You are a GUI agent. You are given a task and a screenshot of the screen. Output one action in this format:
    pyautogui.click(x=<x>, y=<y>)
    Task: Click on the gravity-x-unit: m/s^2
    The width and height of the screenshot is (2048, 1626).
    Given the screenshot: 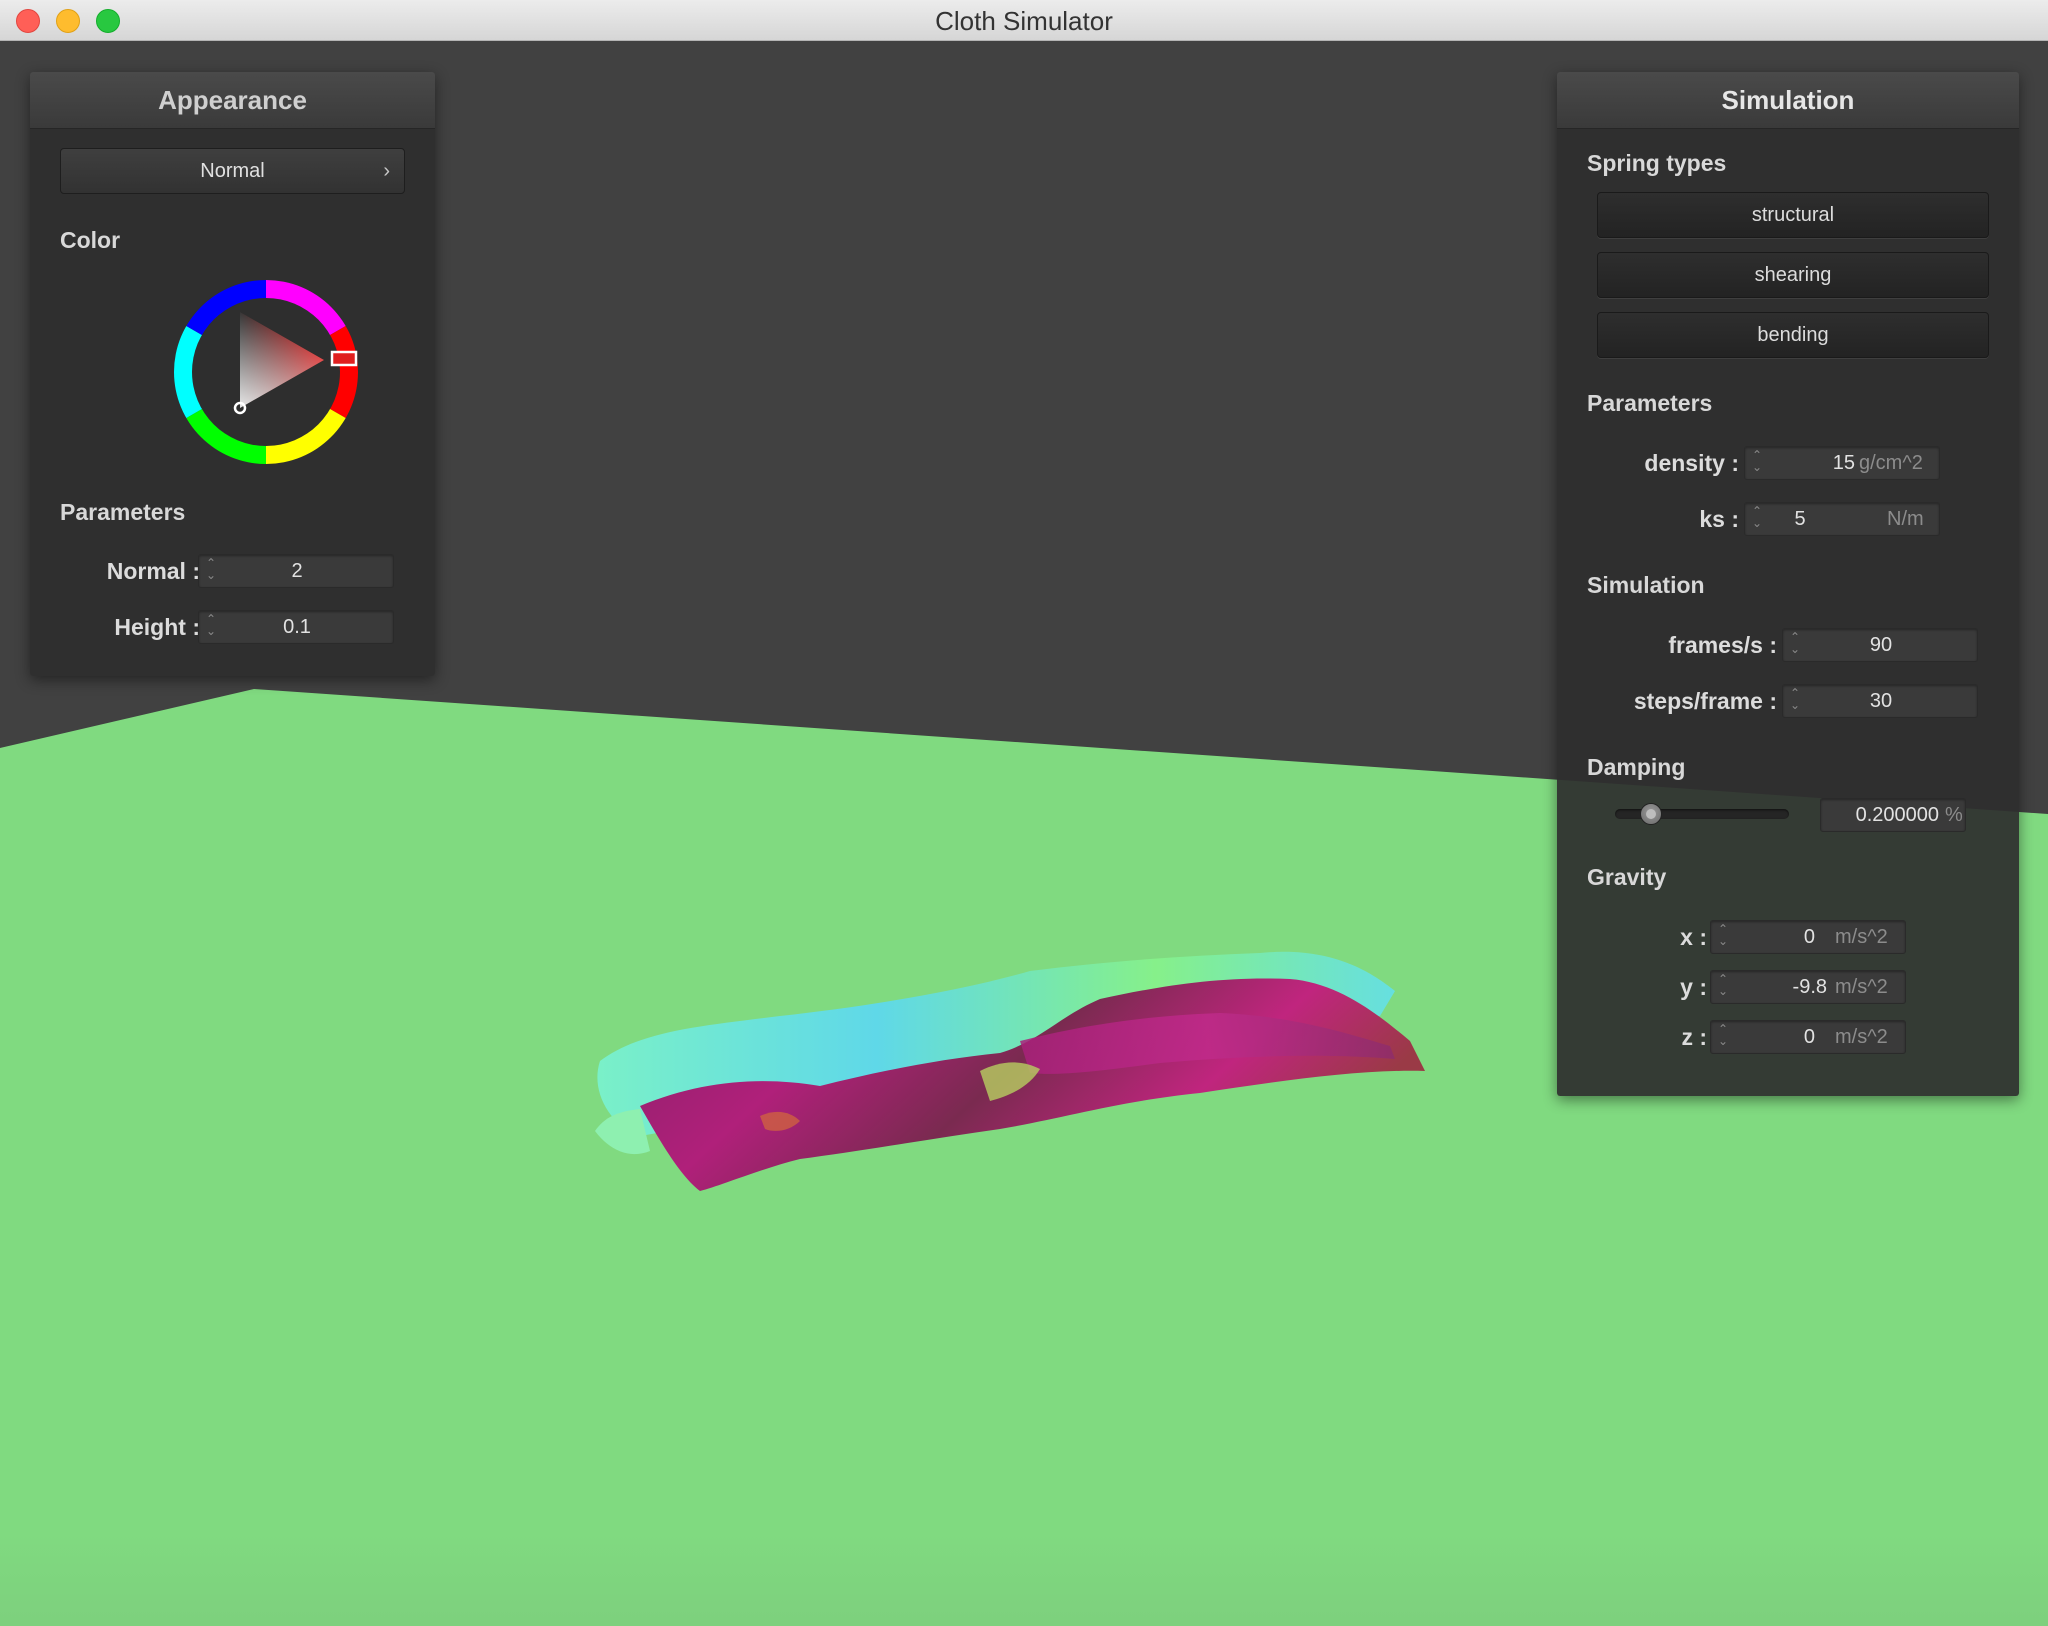 What is the action you would take?
    pyautogui.click(x=1861, y=937)
    